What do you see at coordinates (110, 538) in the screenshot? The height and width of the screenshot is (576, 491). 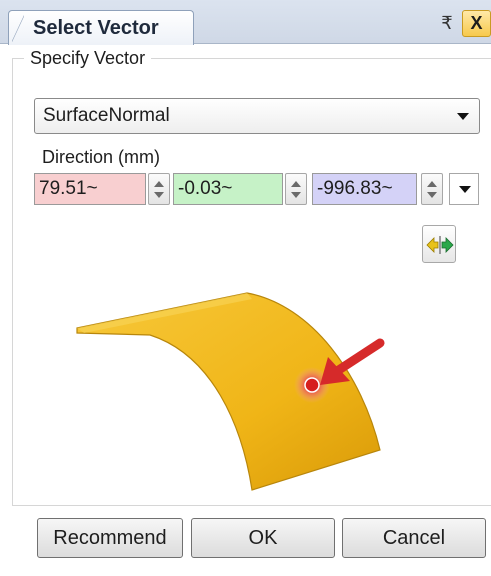 I see `recommend-button: Recommend` at bounding box center [110, 538].